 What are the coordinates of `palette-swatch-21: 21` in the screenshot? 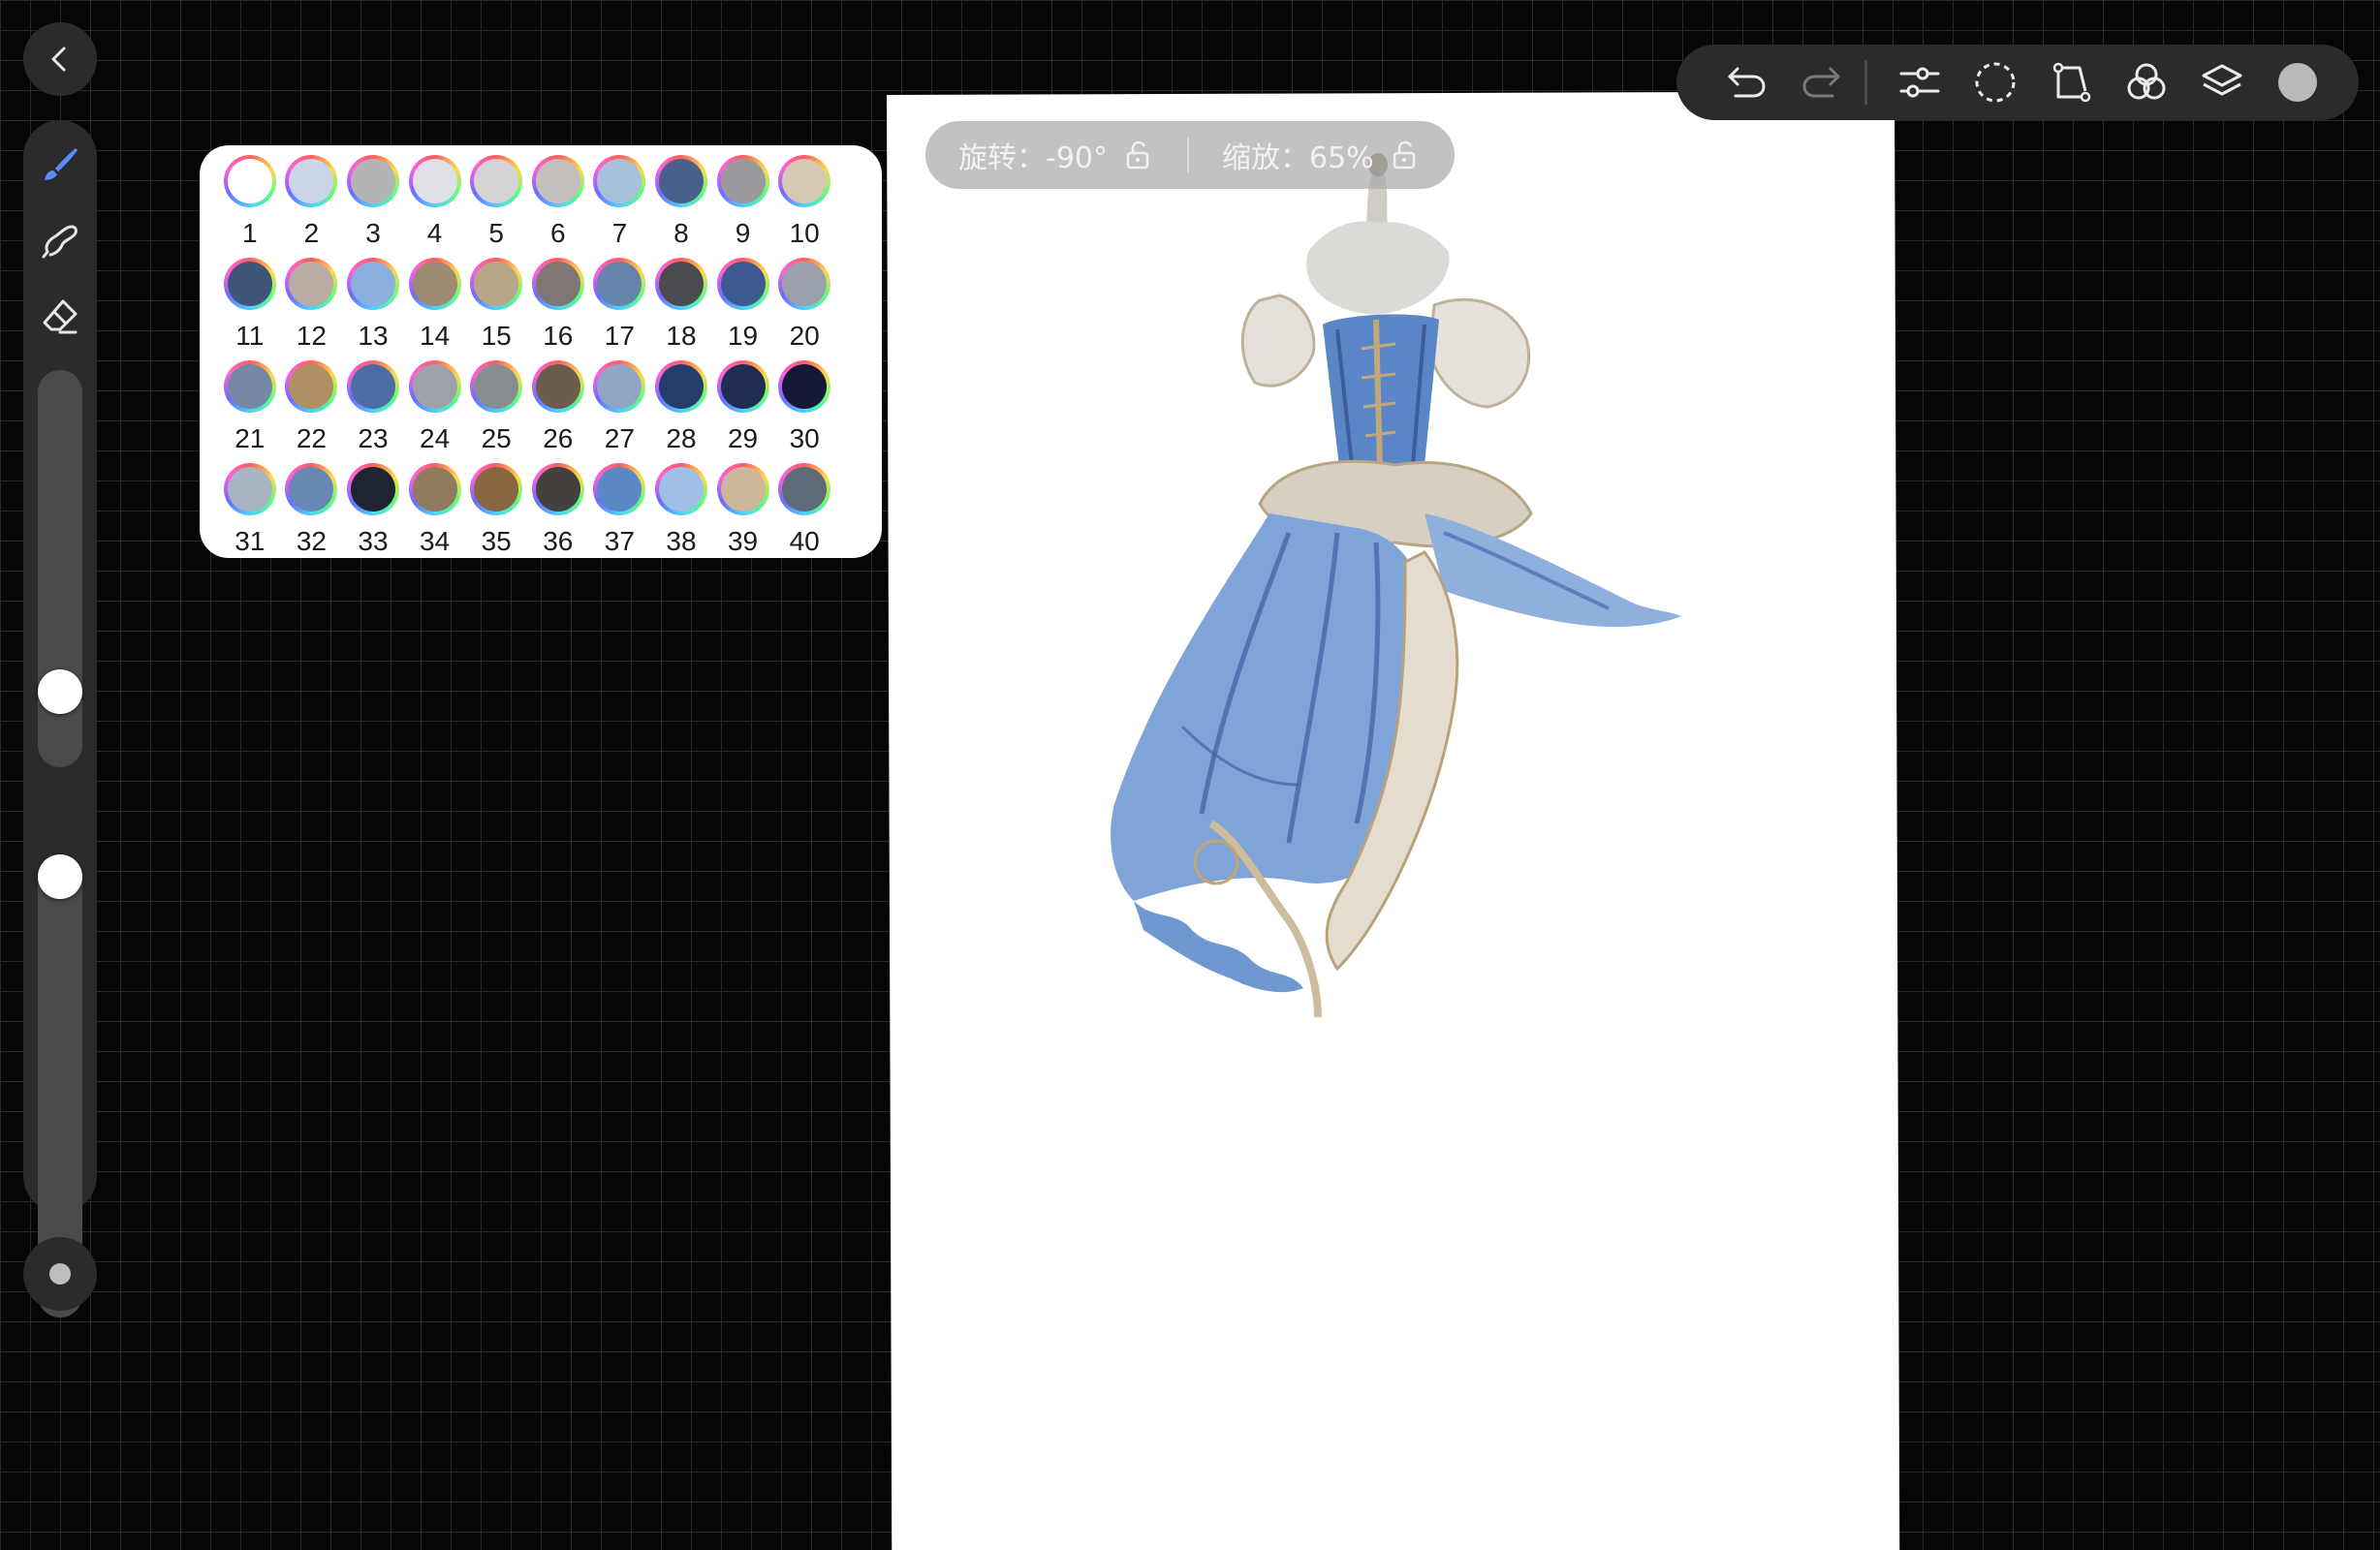 It's located at (250, 407).